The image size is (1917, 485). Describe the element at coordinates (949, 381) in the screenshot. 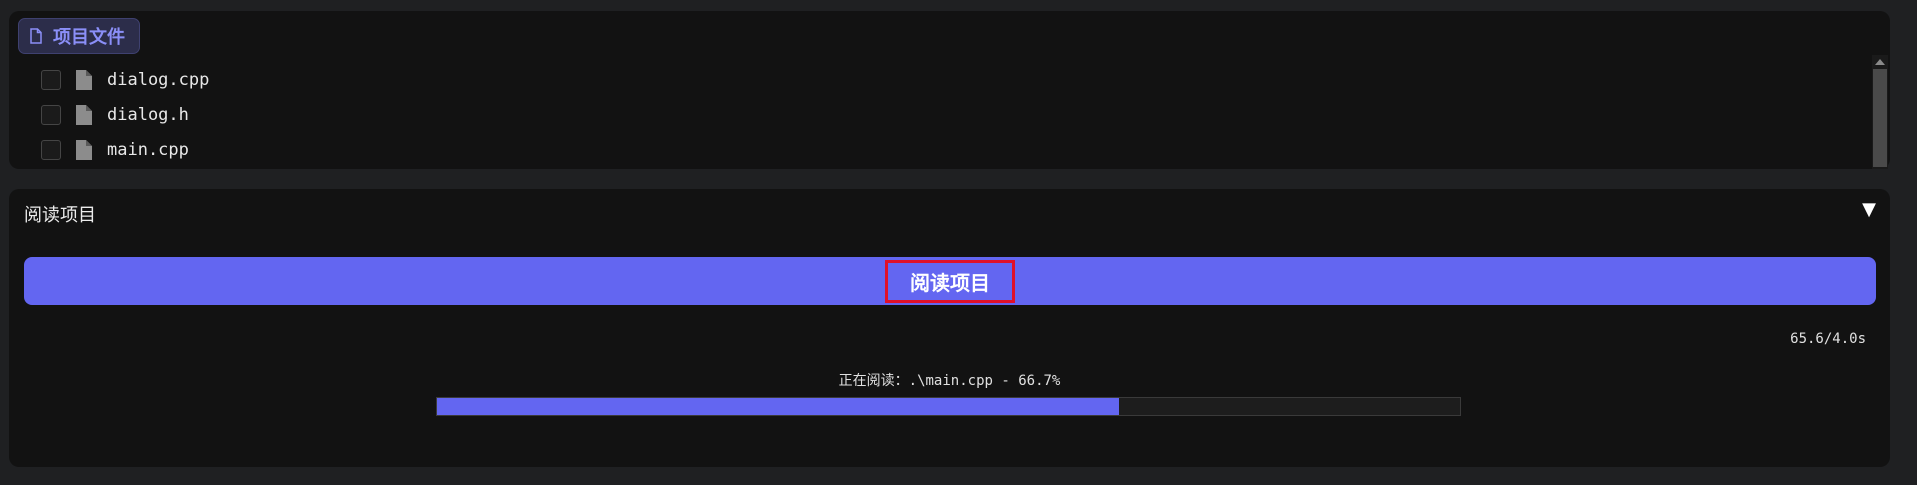

I see `progress-status-text: 正在阅读：.\main.cpp - 66.7%` at that location.